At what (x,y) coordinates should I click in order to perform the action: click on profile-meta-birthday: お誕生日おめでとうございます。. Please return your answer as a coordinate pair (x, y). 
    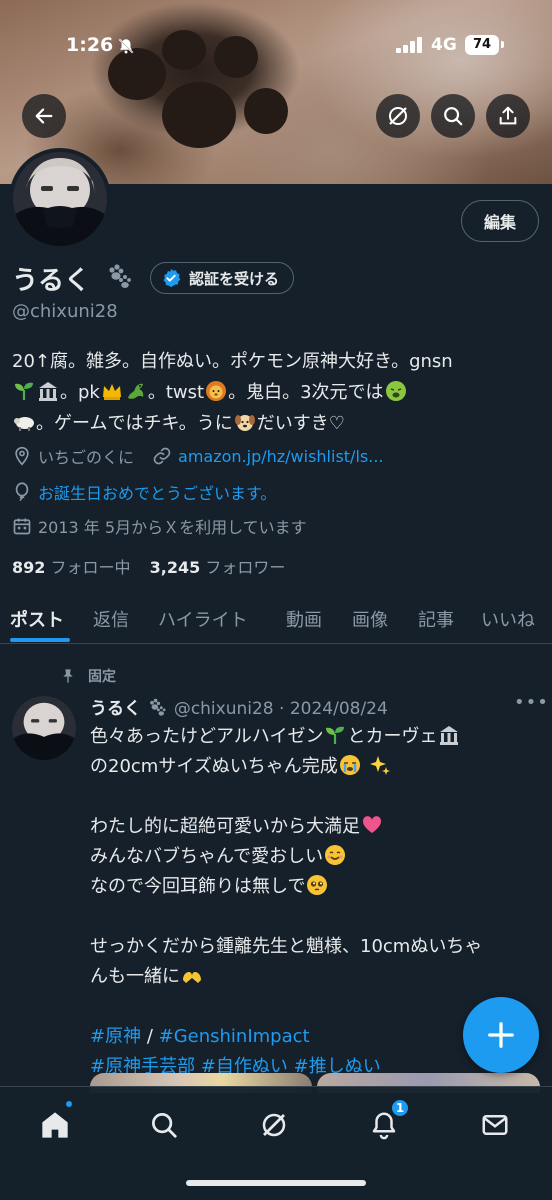
    Looking at the image, I should click on (144, 492).